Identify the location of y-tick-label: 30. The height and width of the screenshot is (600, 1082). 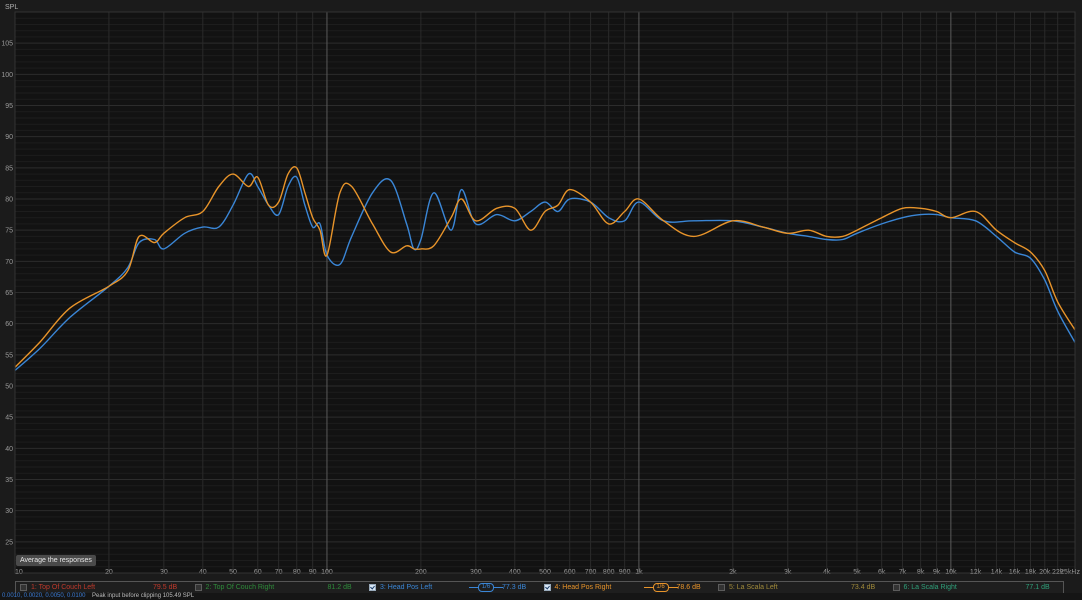
(9, 511).